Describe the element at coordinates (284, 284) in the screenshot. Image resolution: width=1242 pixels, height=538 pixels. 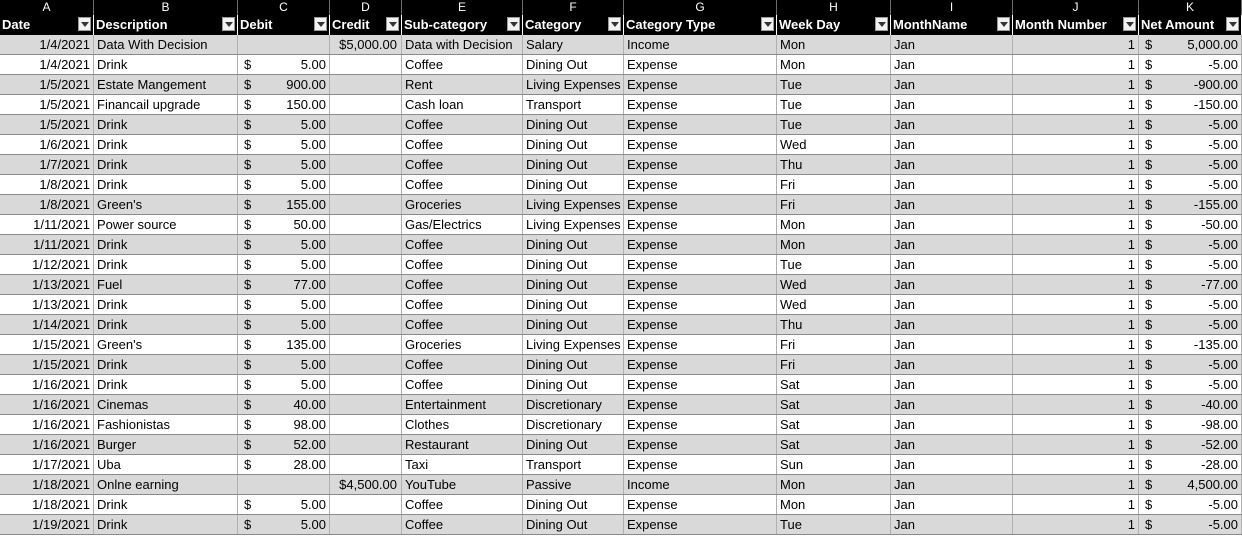
I see `cell-debit: $77.00` at that location.